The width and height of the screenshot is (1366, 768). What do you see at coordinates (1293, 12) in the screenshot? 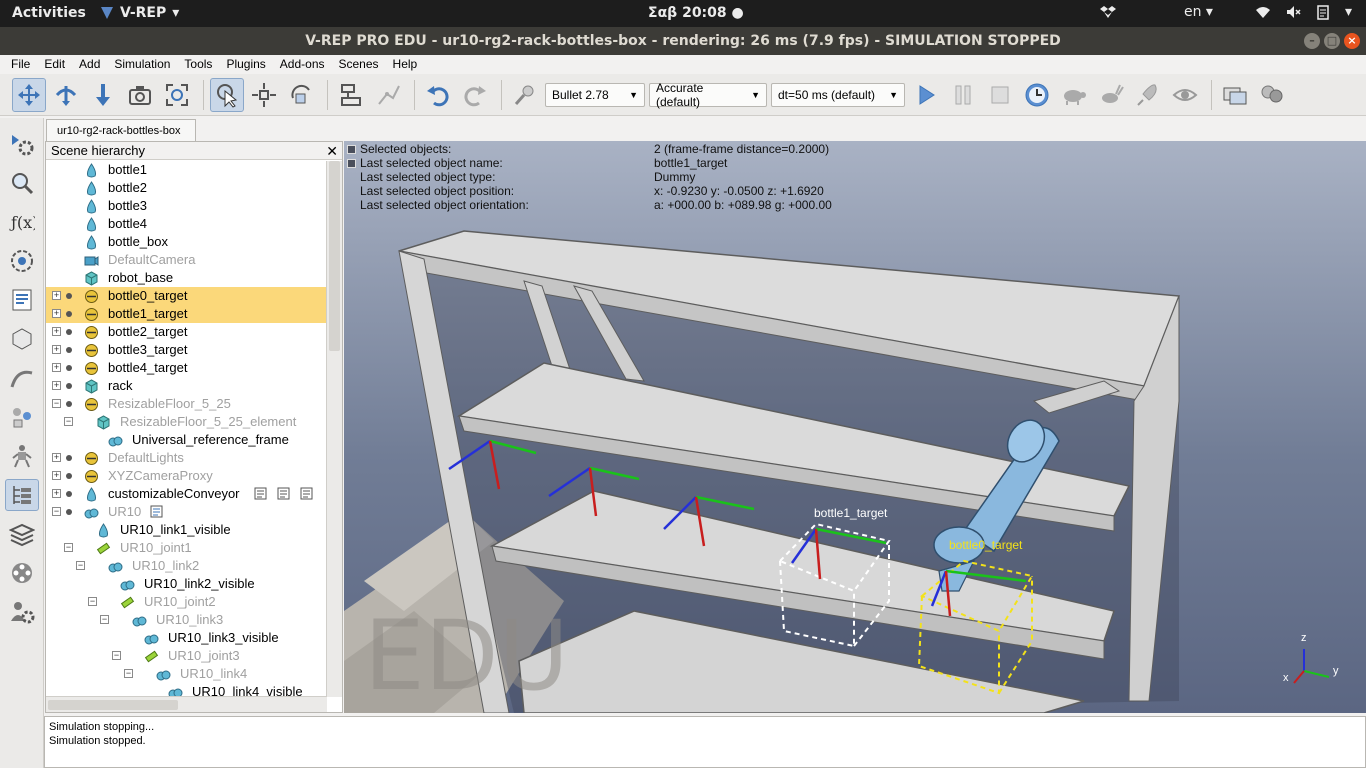
I see `volume-muted-icon` at bounding box center [1293, 12].